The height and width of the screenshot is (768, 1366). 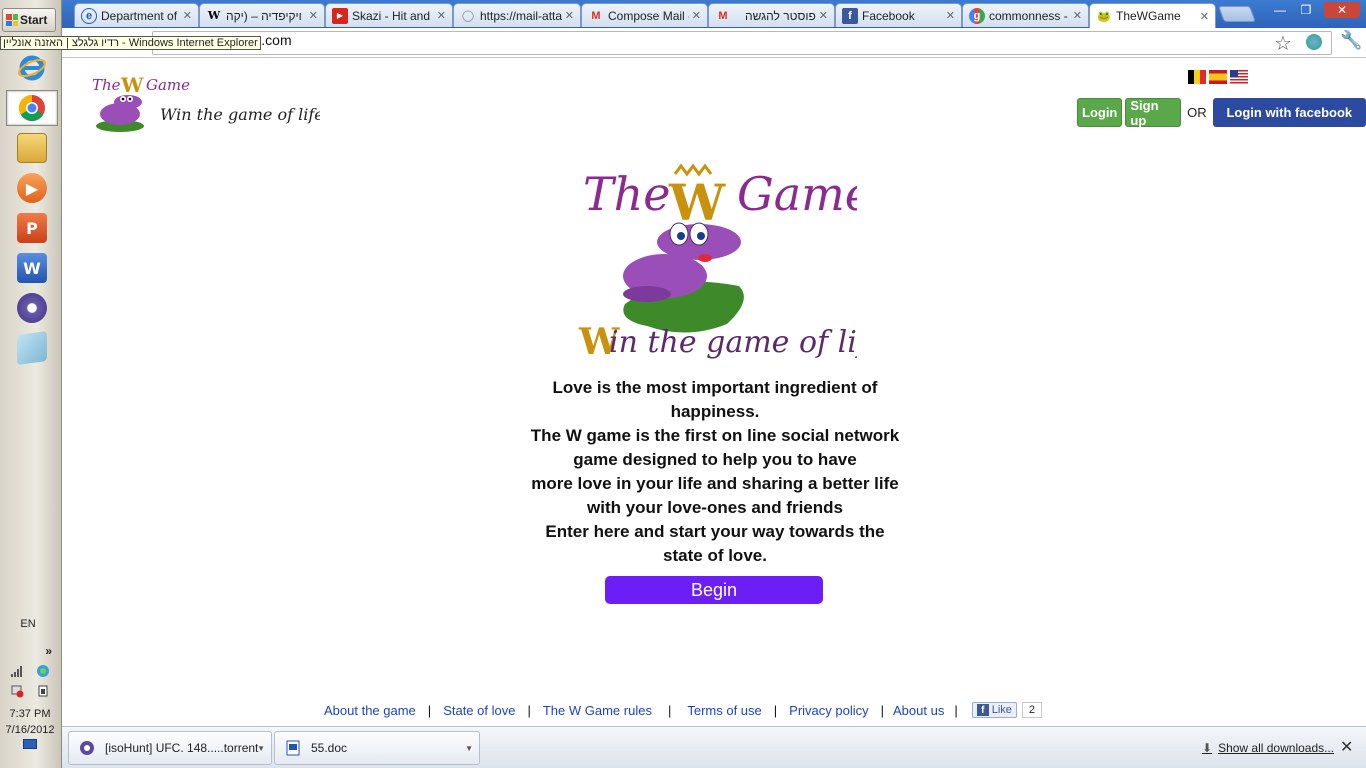 I want to click on file-explorer-icon, so click(x=32, y=148).